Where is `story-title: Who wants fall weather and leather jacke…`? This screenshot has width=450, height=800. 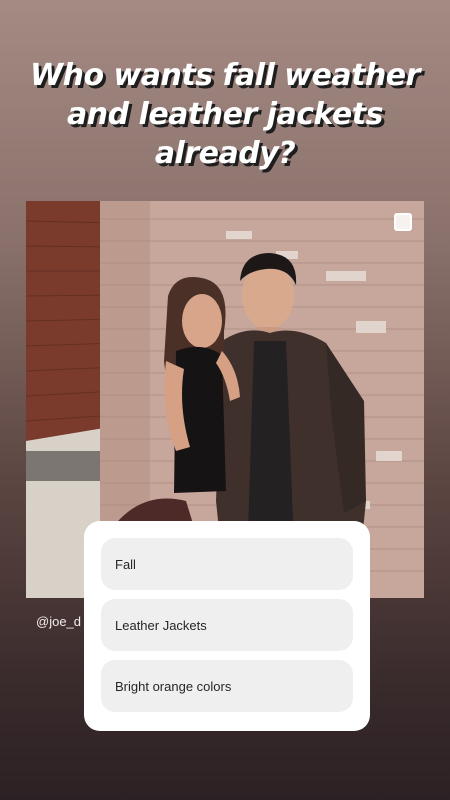
story-title: Who wants fall weather and leather jacke… is located at coordinates (225, 114).